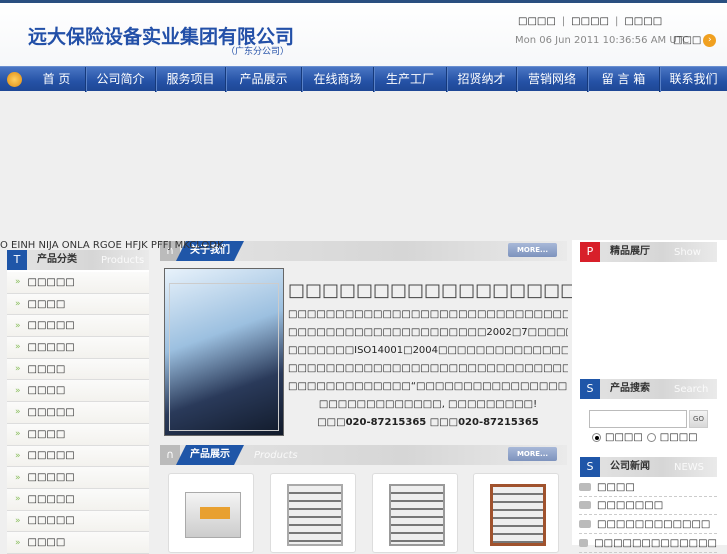  Describe the element at coordinates (552, 79) in the screenshot. I see `nav-network: 营销网络` at that location.